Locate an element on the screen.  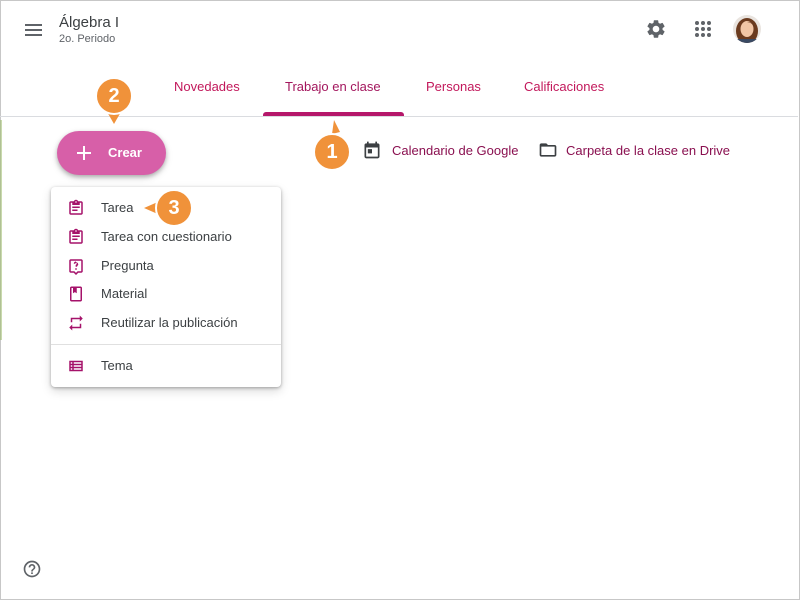
menu-item-reutilizar: Reutilizar la publicación is located at coordinates (166, 323).